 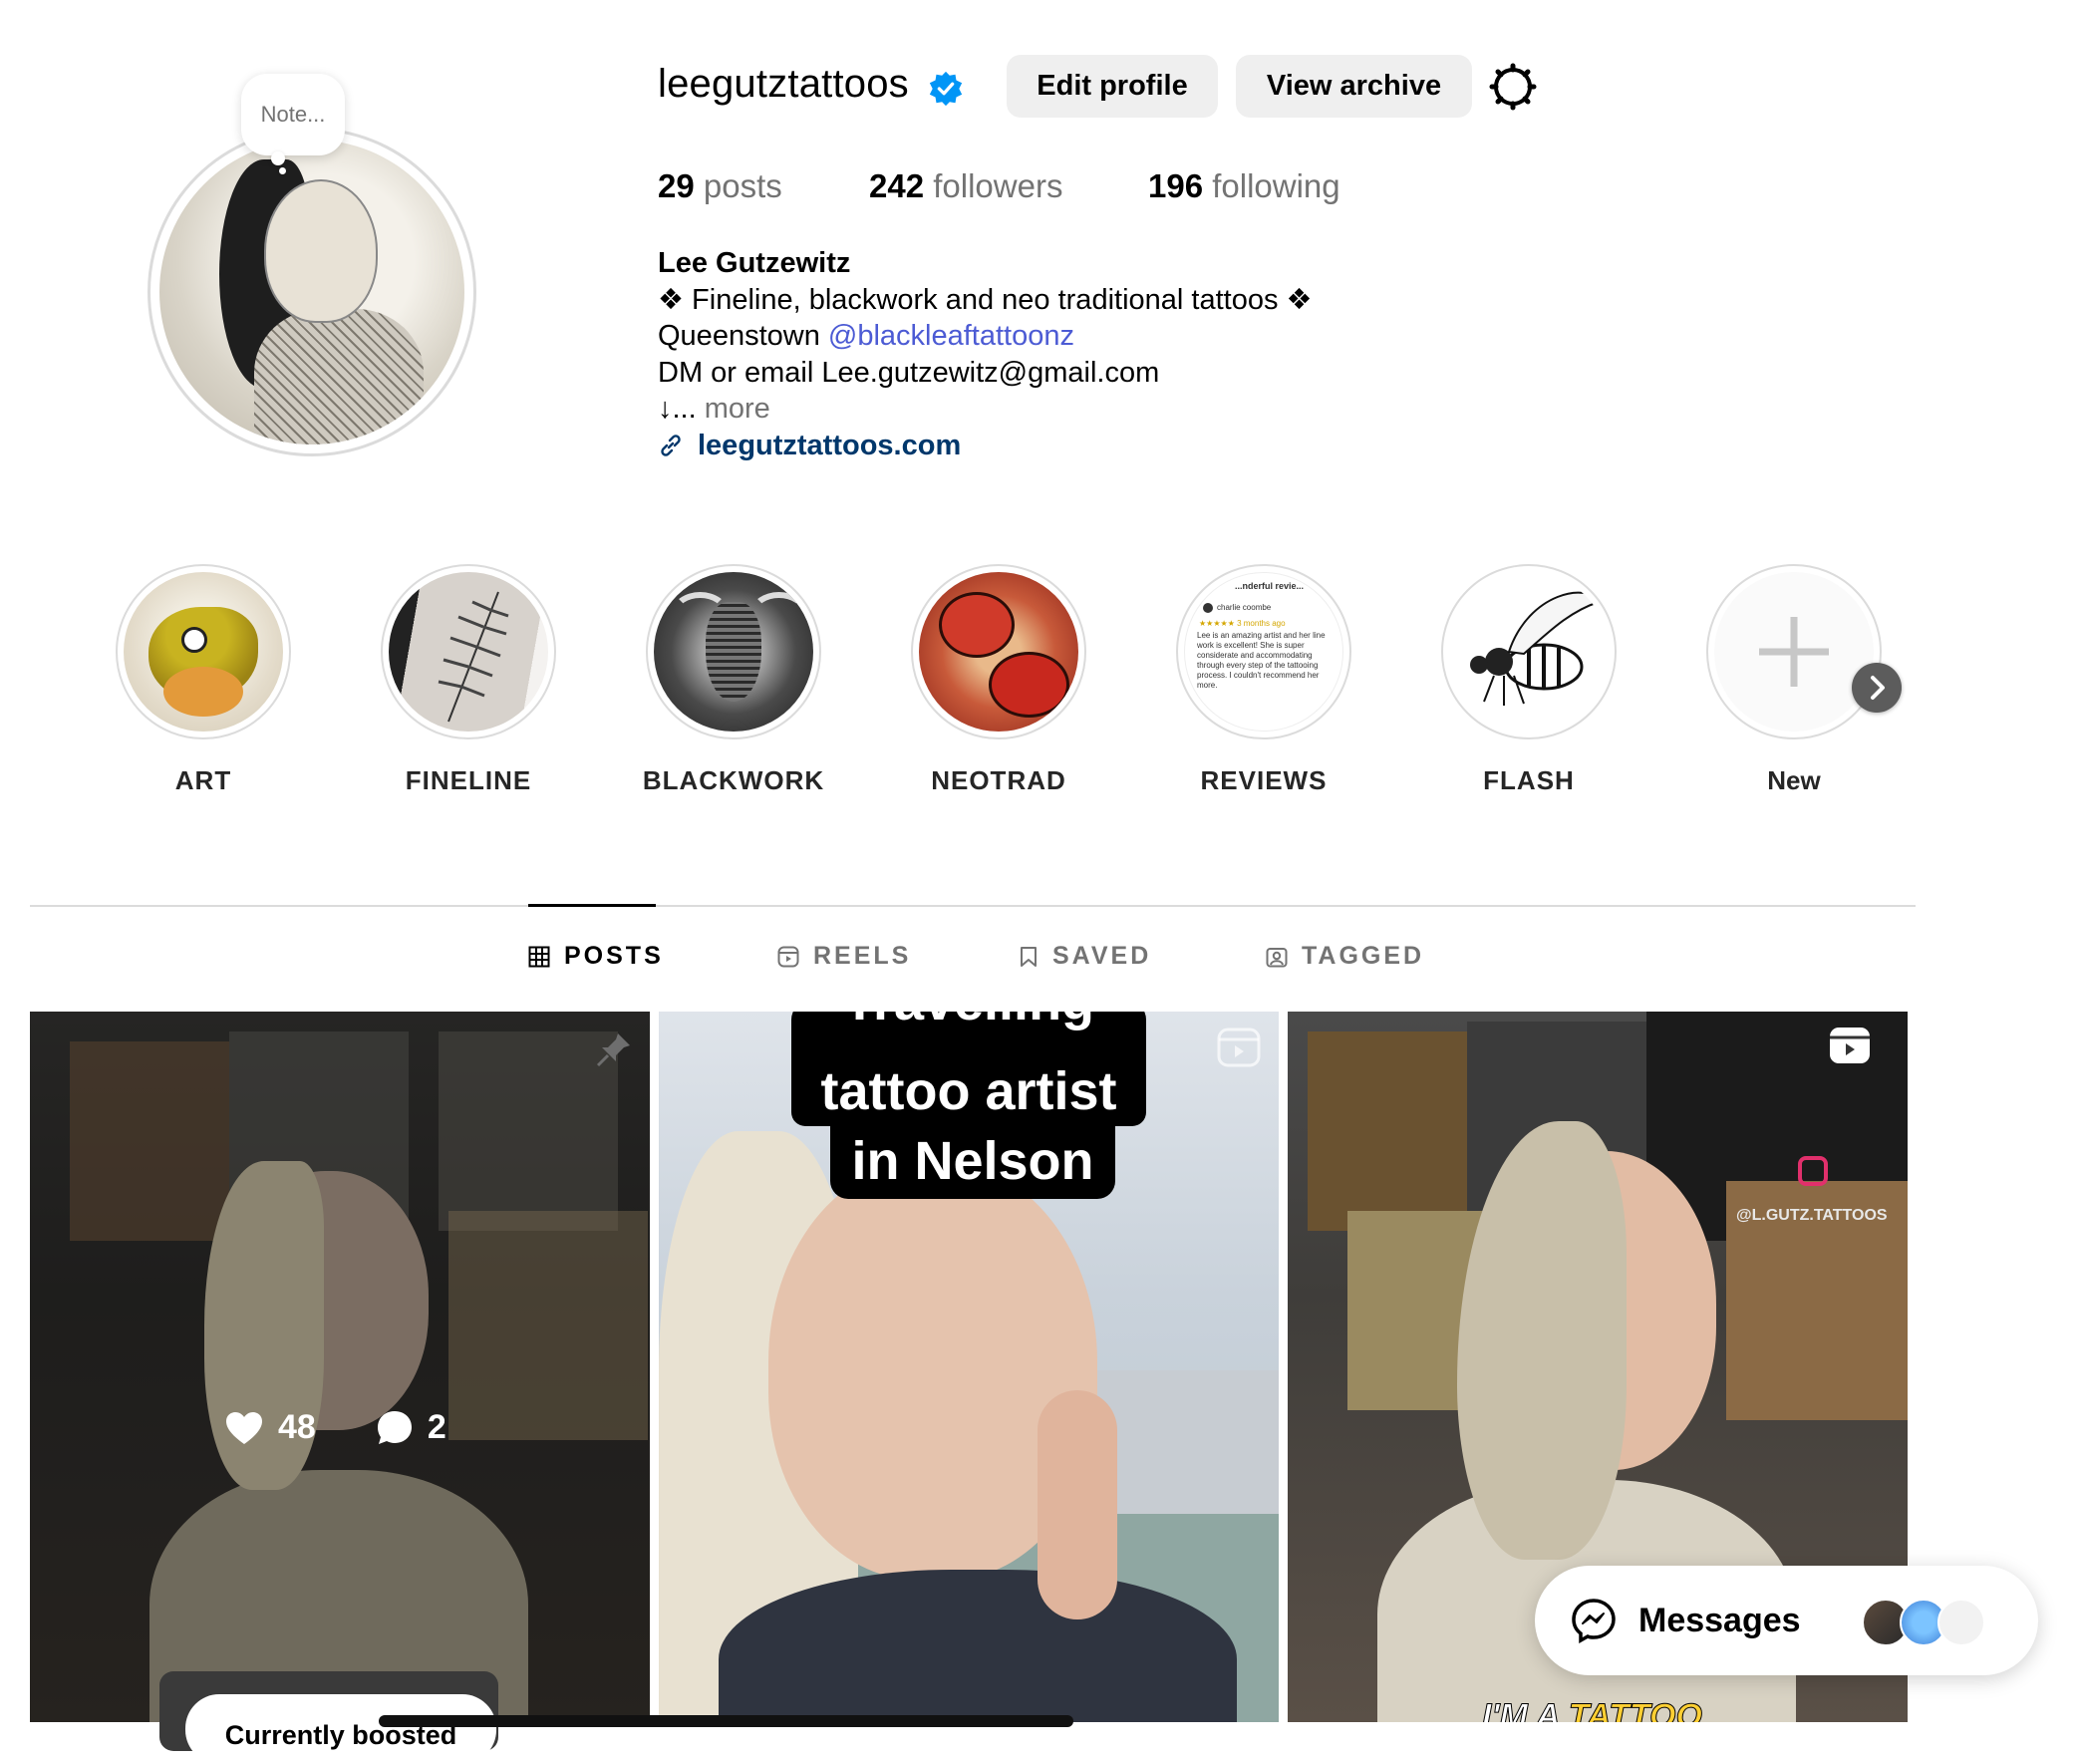 I want to click on highlight-fineline: FINELINE, so click(x=468, y=680).